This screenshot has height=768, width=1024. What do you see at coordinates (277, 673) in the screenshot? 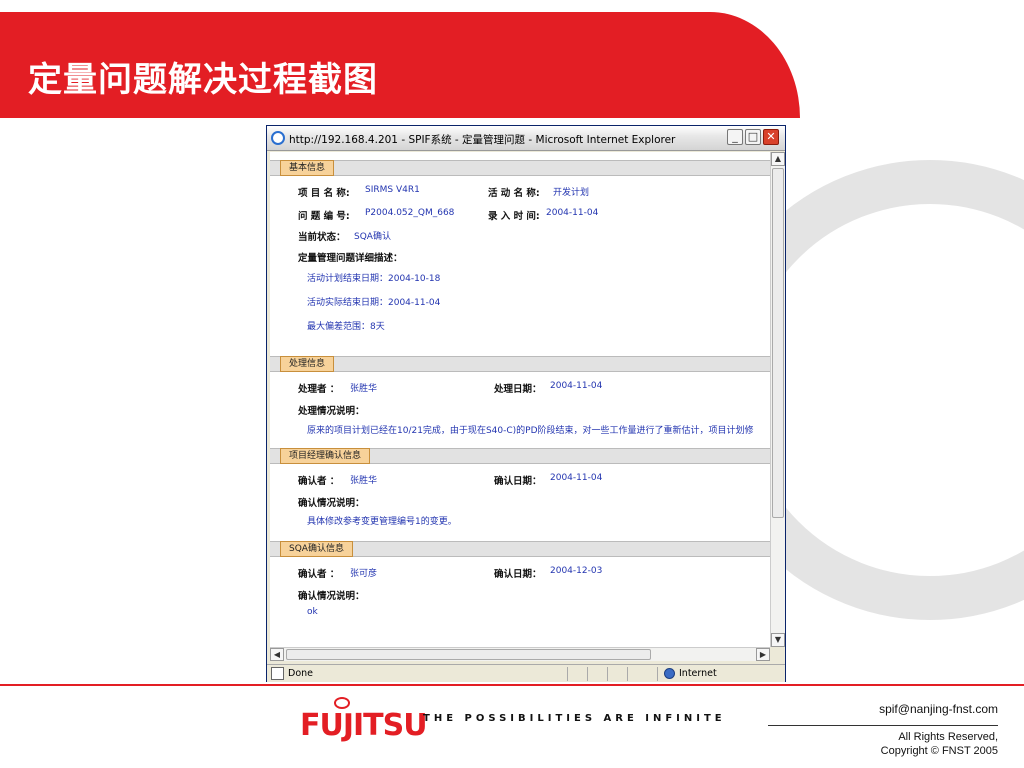
I see `page-done-icon` at bounding box center [277, 673].